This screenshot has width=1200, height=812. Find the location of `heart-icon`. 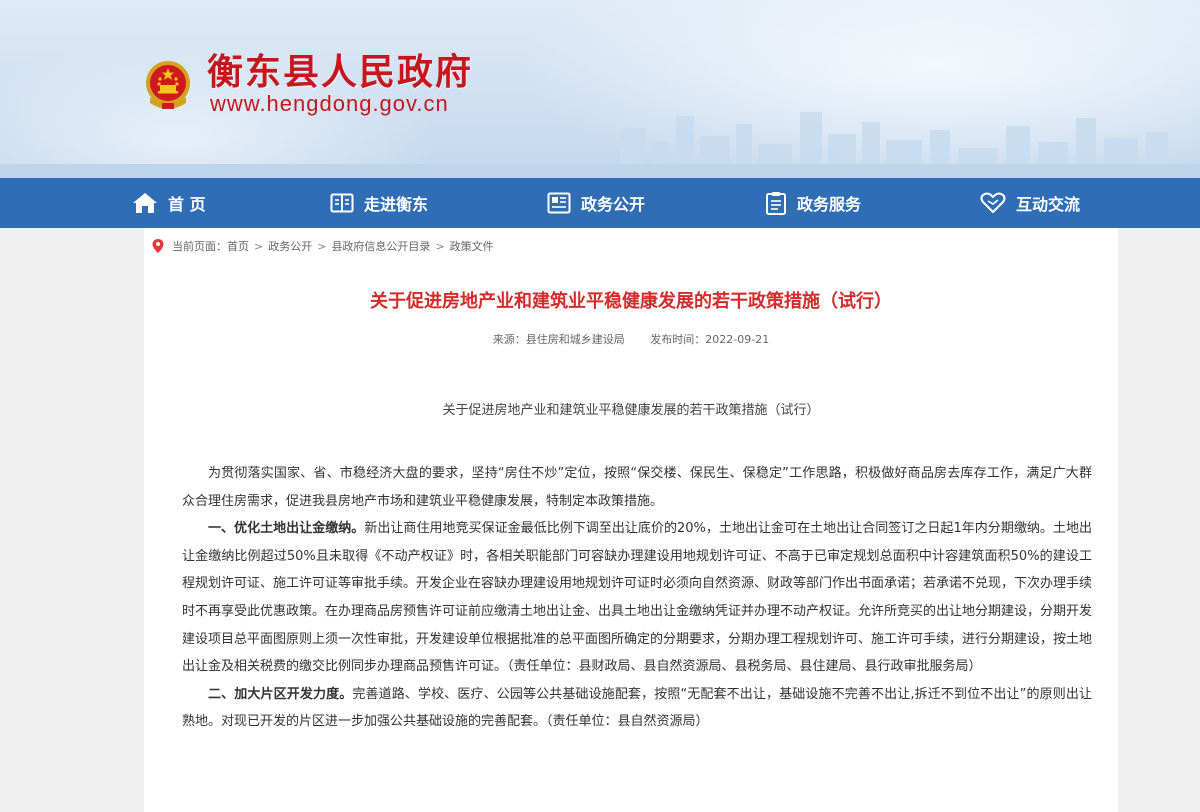

heart-icon is located at coordinates (993, 202).